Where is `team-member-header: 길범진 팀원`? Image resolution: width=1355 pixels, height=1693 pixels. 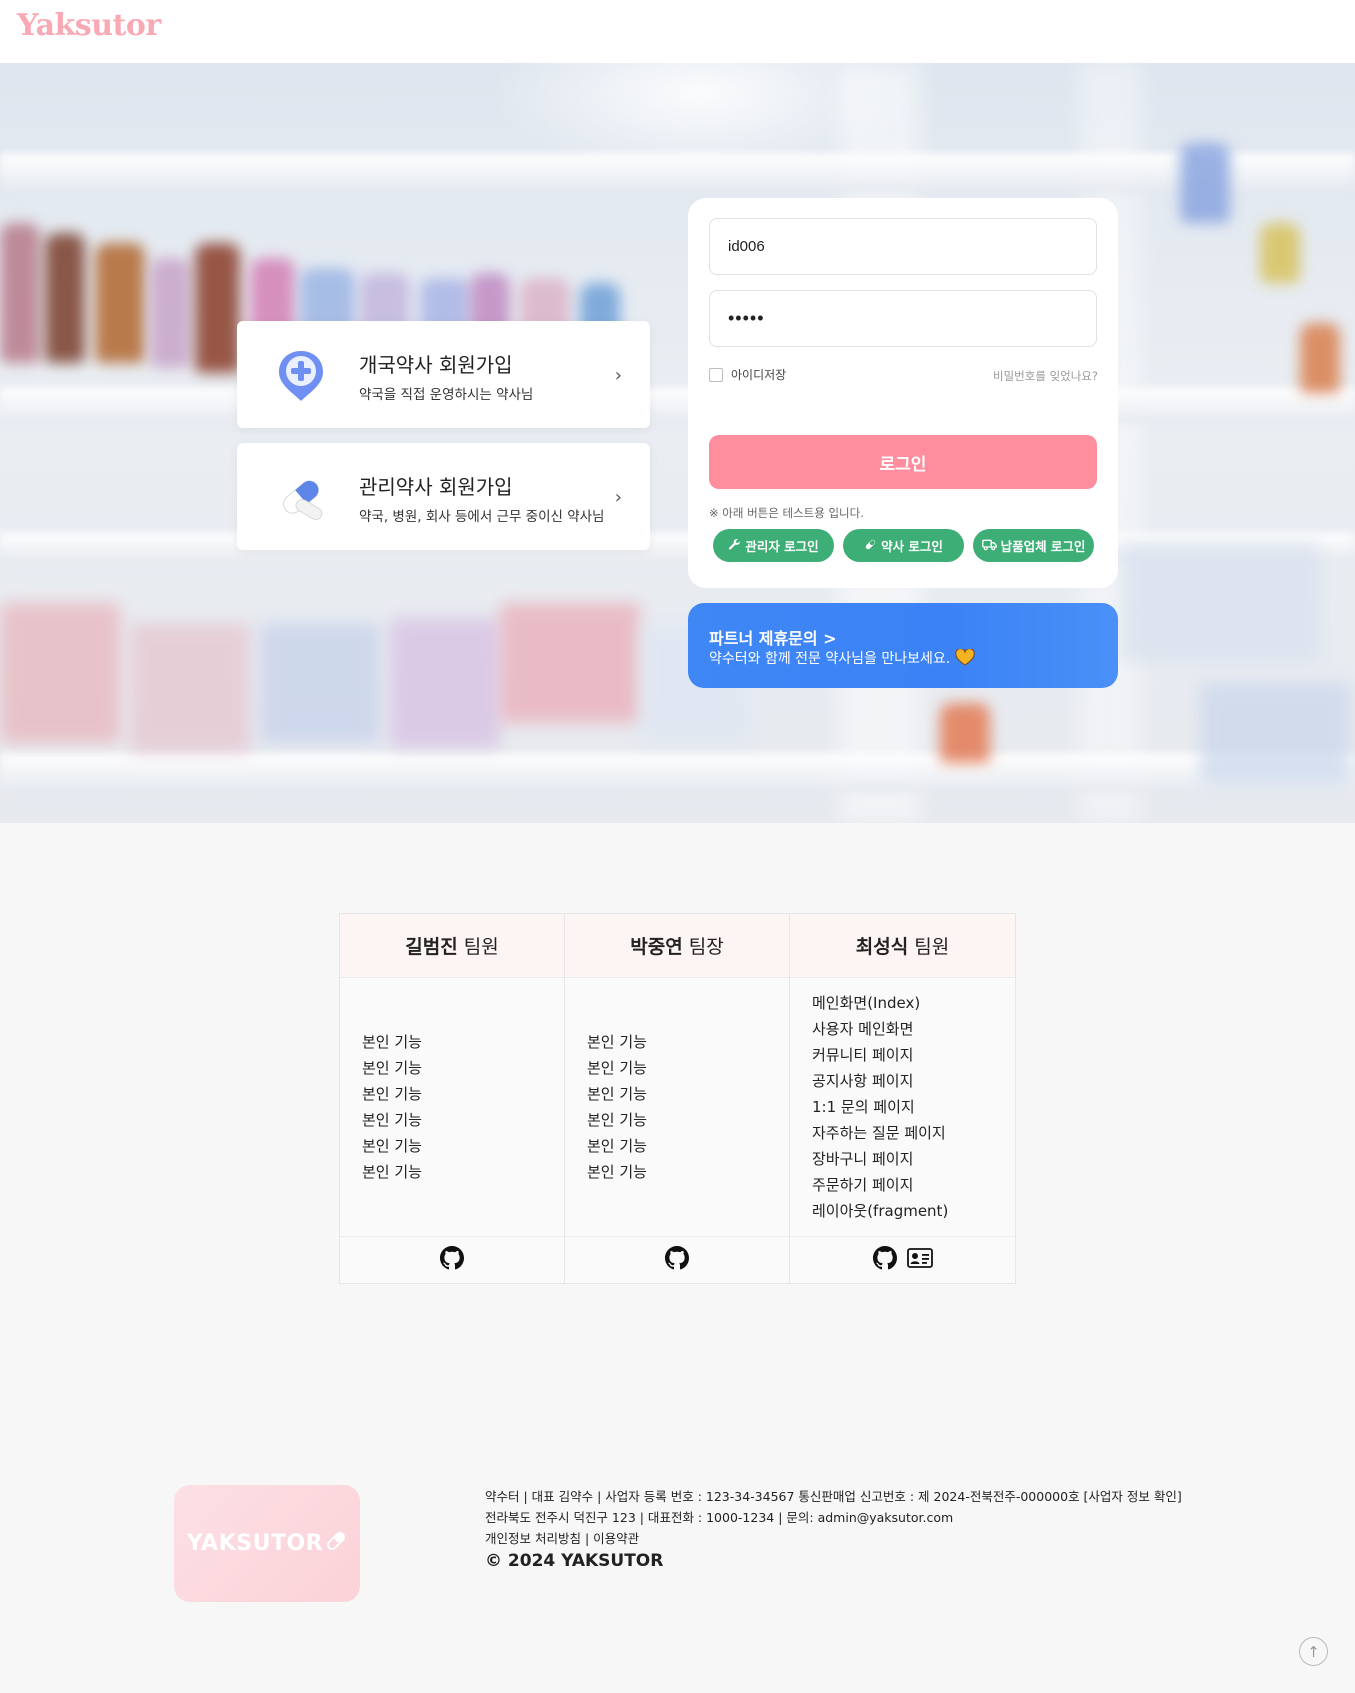
team-member-header: 길범진 팀원 is located at coordinates (452, 946).